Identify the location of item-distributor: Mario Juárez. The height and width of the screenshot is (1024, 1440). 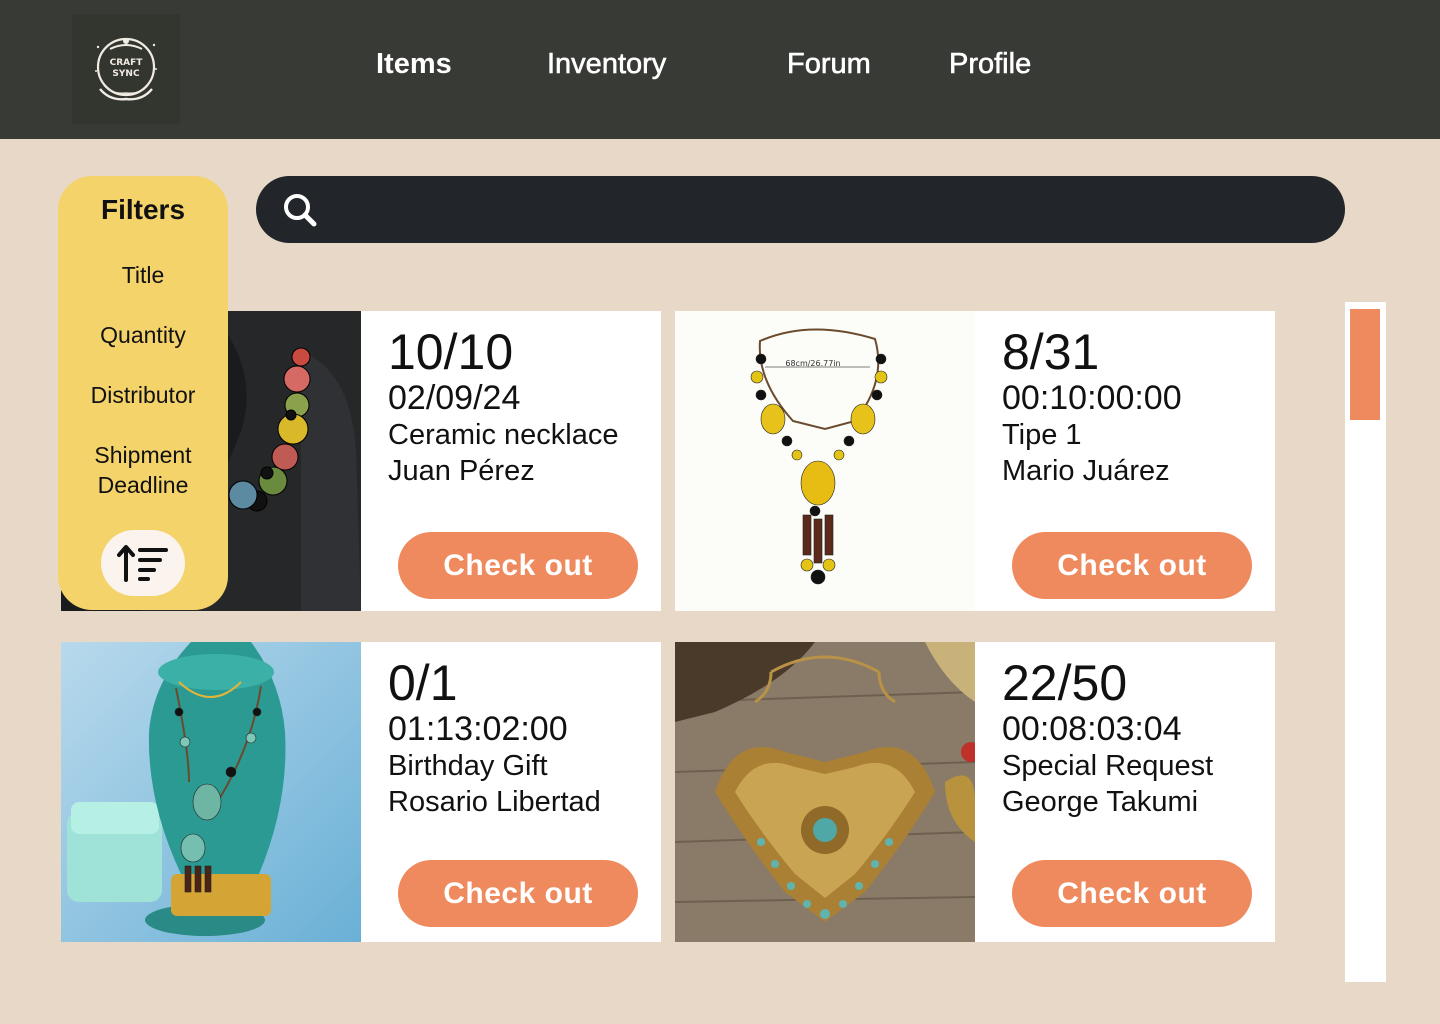
(1086, 471).